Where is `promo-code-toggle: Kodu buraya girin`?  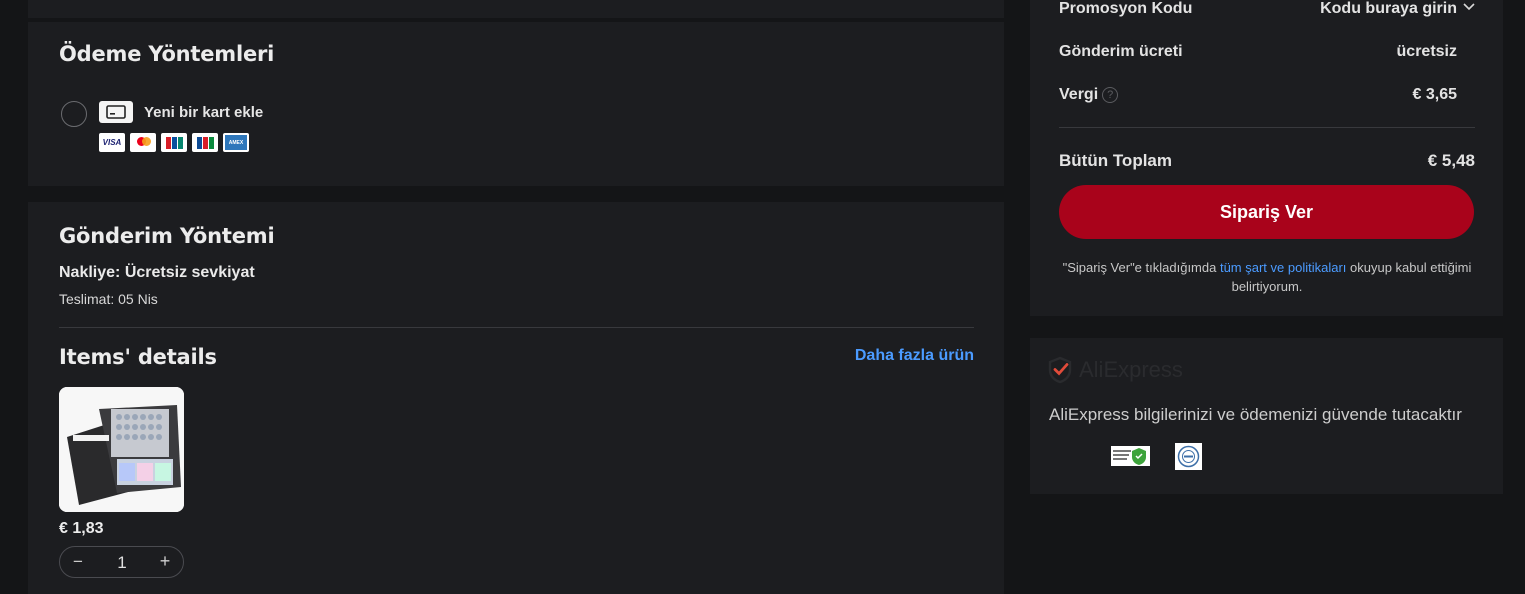
promo-code-toggle: Kodu buraya girin is located at coordinates (1397, 9).